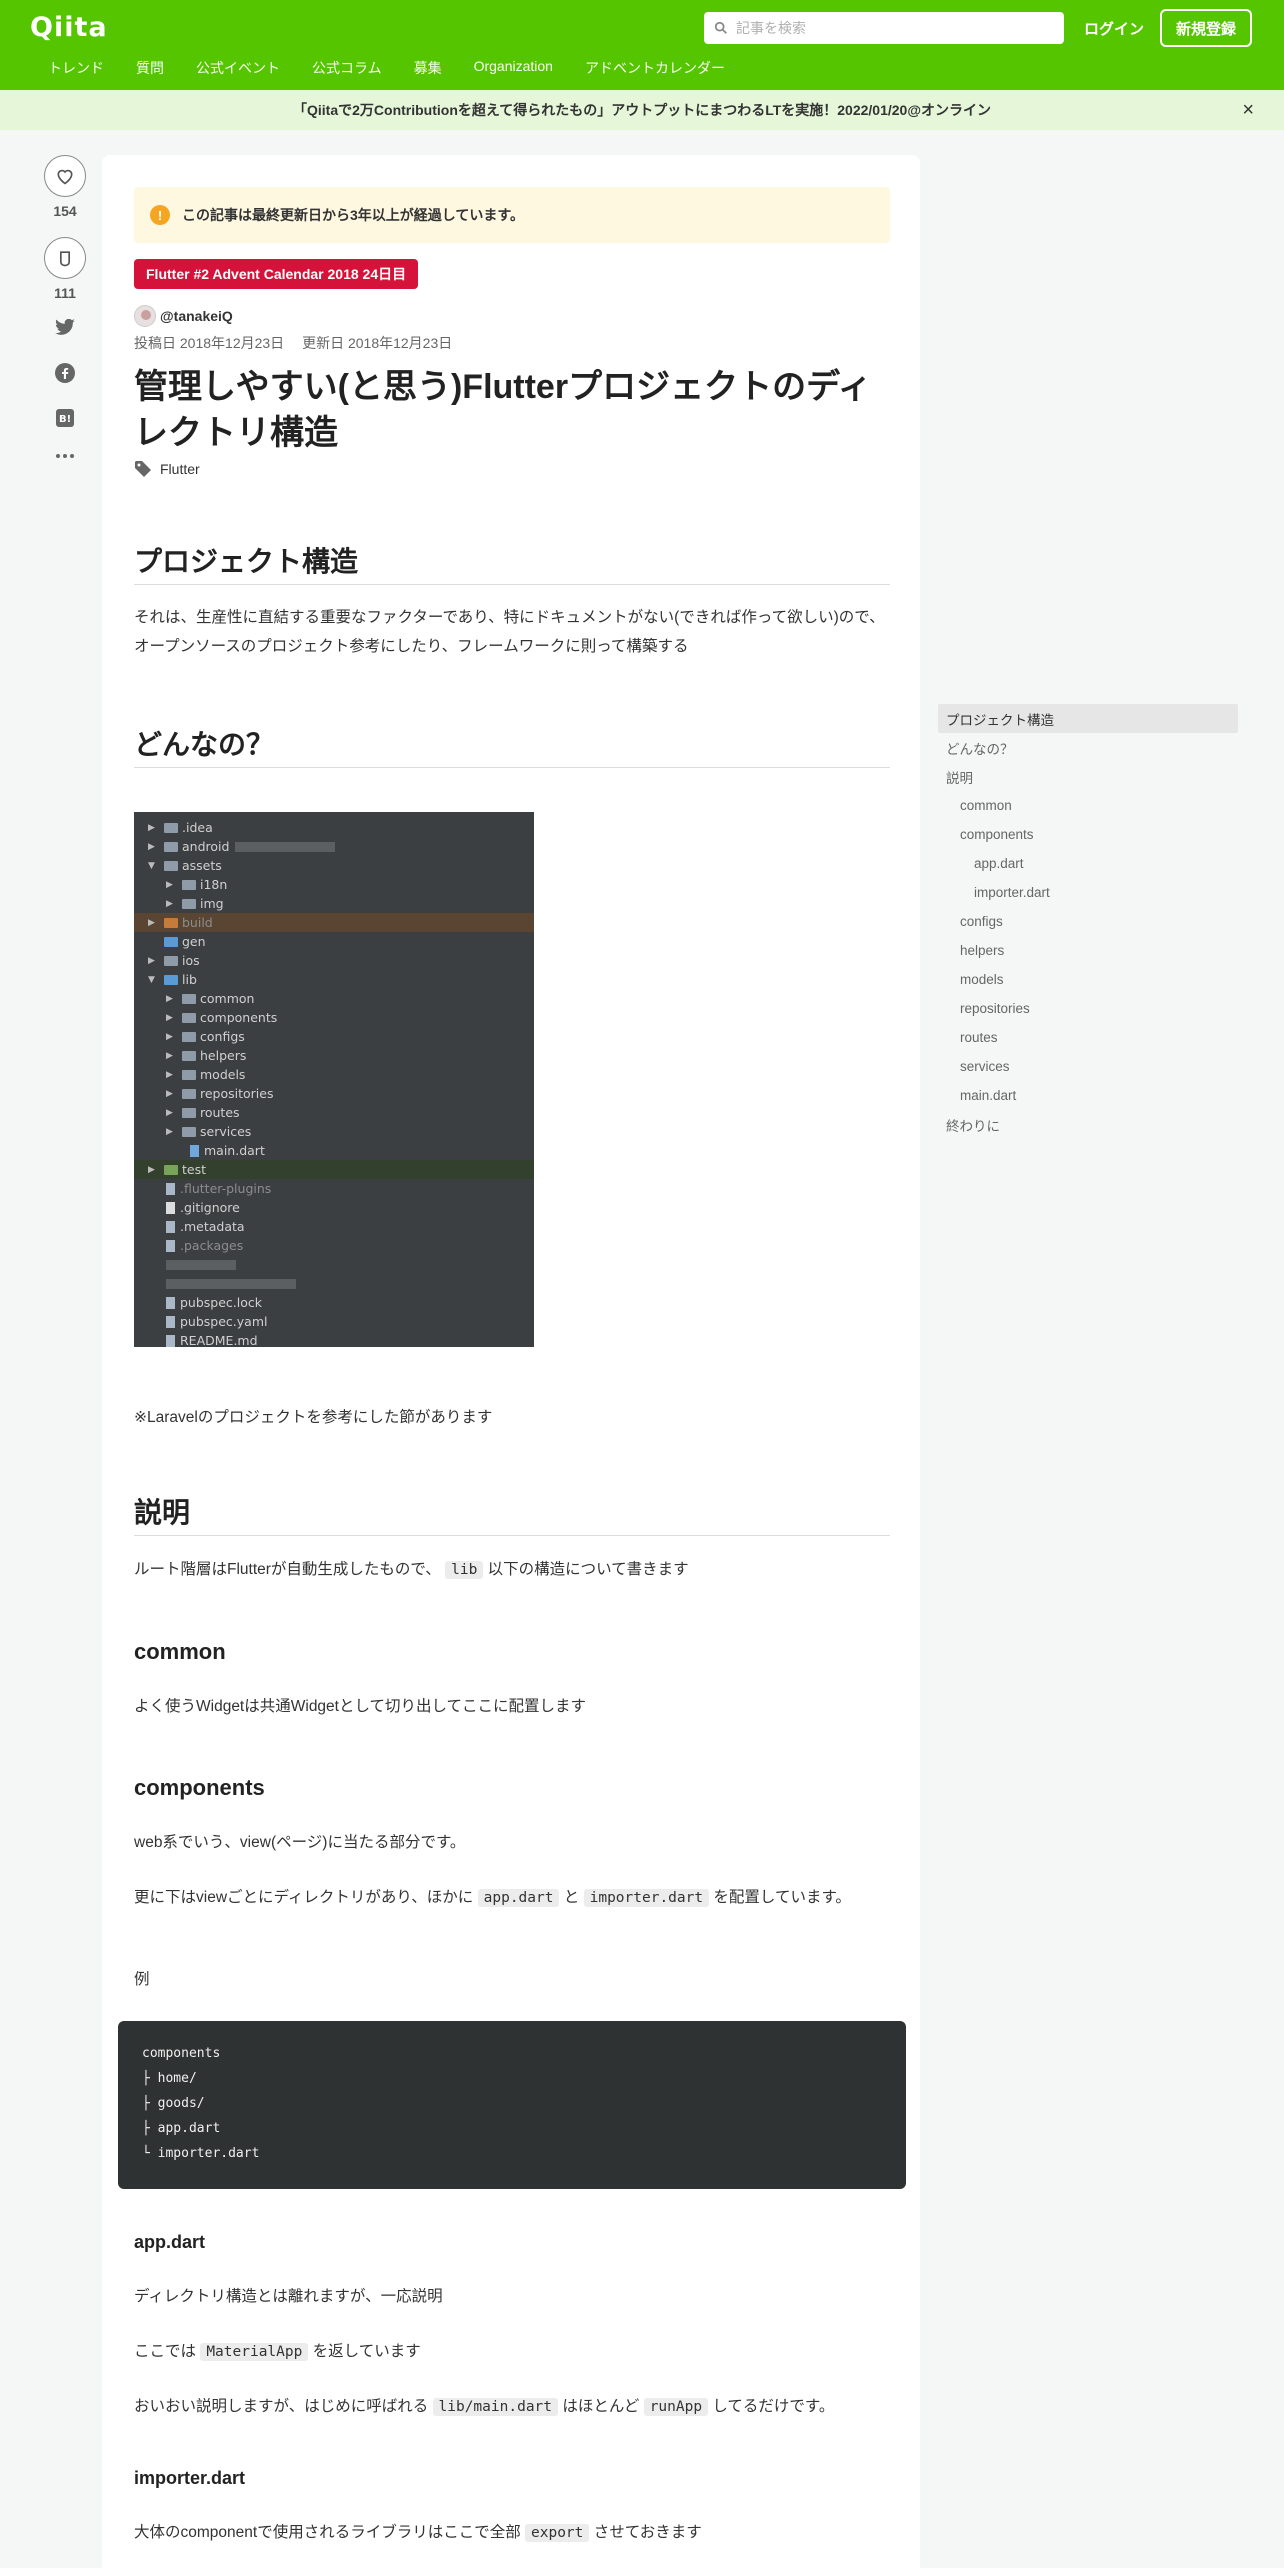  Describe the element at coordinates (334, 1339) in the screenshot. I see `tree-row: README.md` at that location.